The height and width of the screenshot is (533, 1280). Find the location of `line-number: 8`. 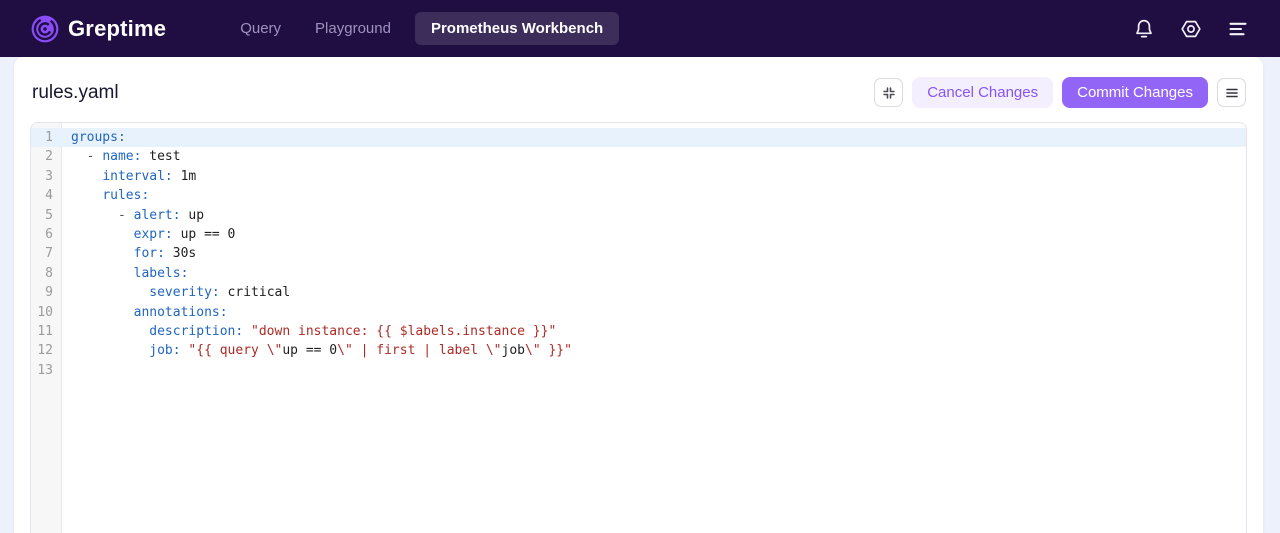

line-number: 8 is located at coordinates (49, 273).